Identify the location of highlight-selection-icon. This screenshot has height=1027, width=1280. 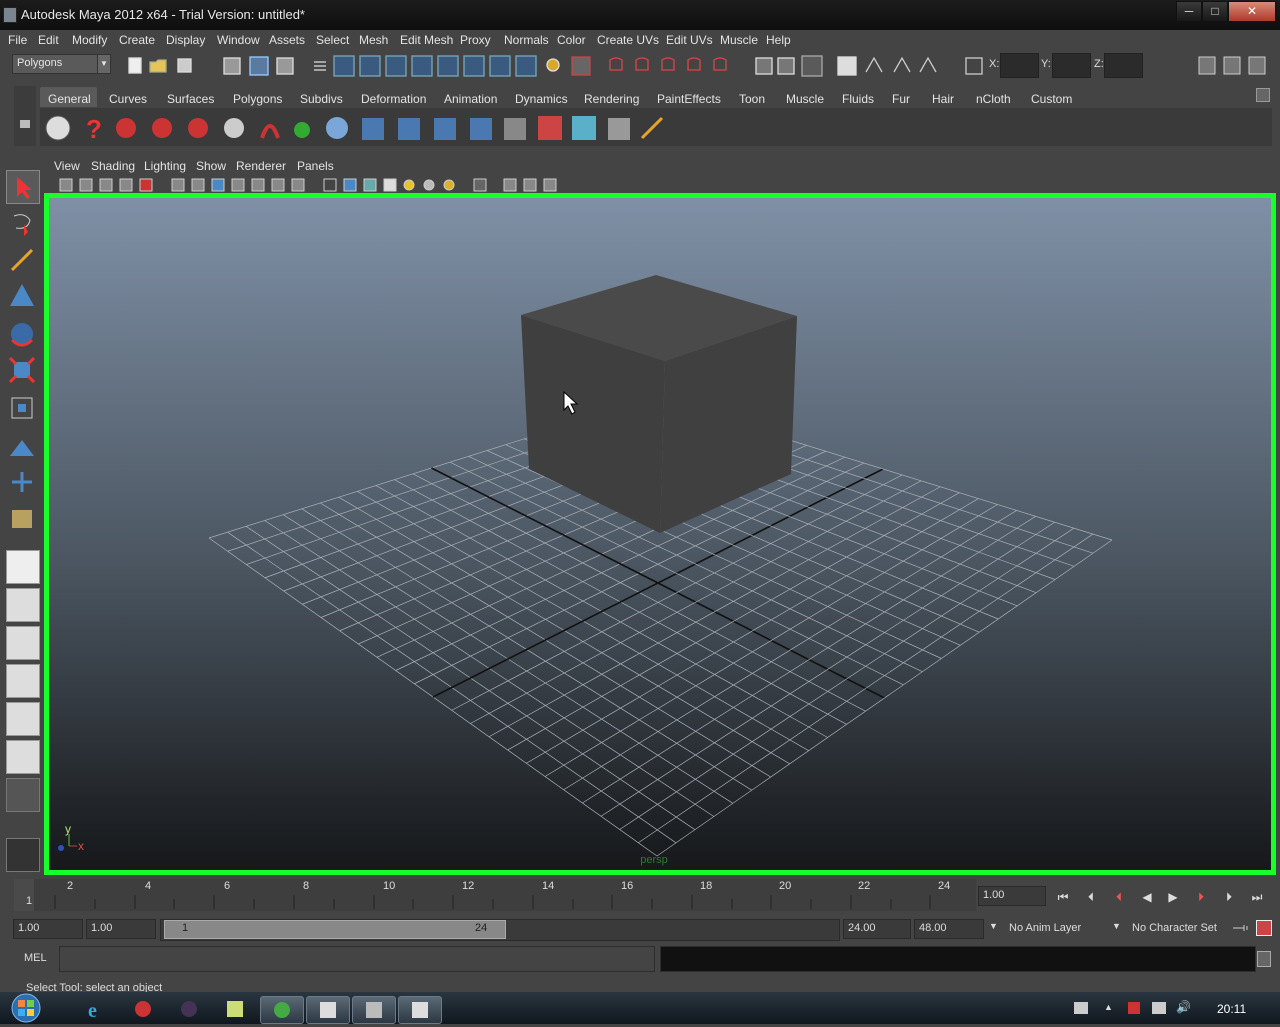
(581, 66).